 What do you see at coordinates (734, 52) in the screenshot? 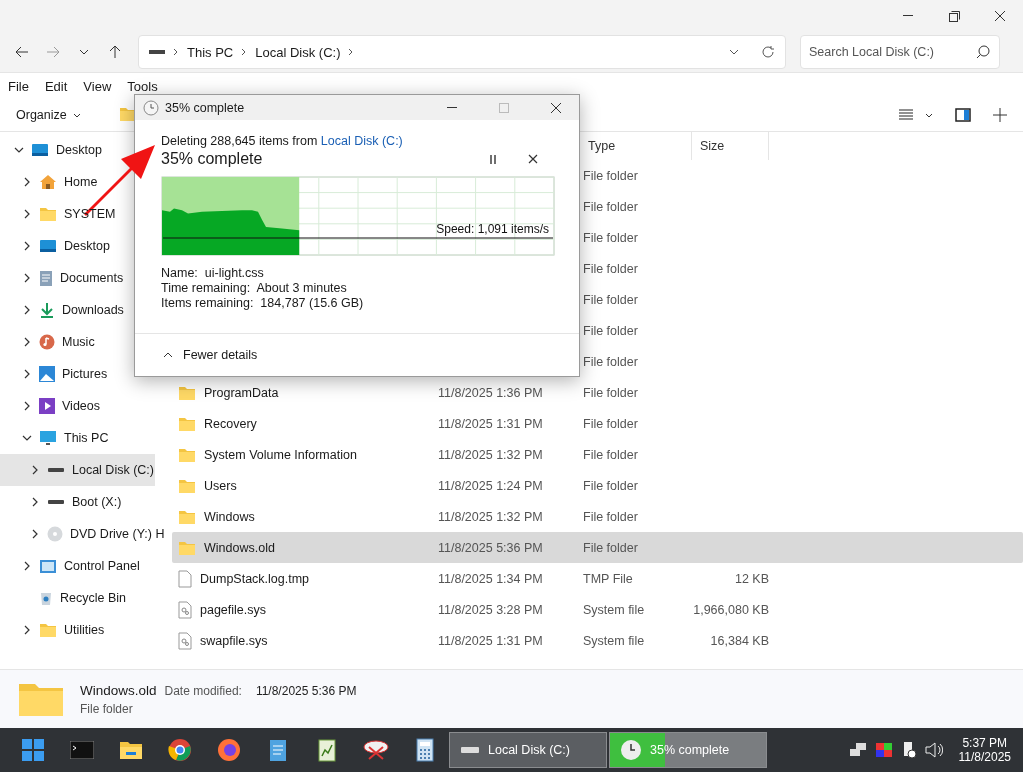
I see `dropdown-icon` at bounding box center [734, 52].